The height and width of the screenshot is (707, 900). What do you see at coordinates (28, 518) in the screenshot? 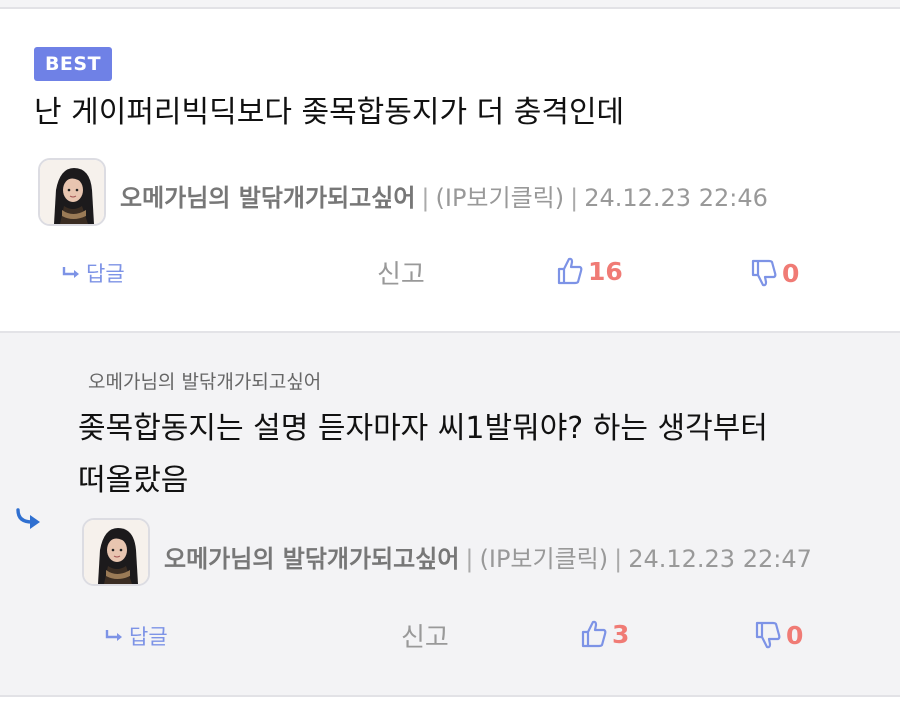
I see `reply-indicator-icon` at bounding box center [28, 518].